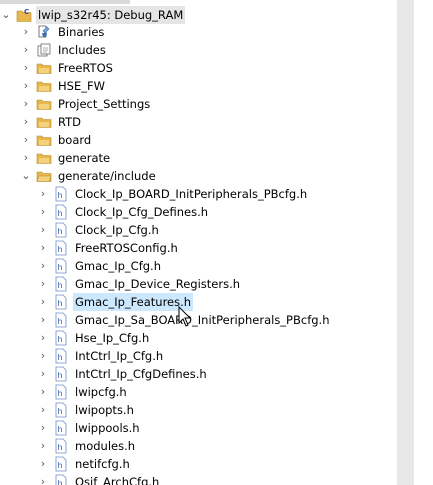 The image size is (433, 485). I want to click on file-item: › h netifcfg.h, so click(84, 464).